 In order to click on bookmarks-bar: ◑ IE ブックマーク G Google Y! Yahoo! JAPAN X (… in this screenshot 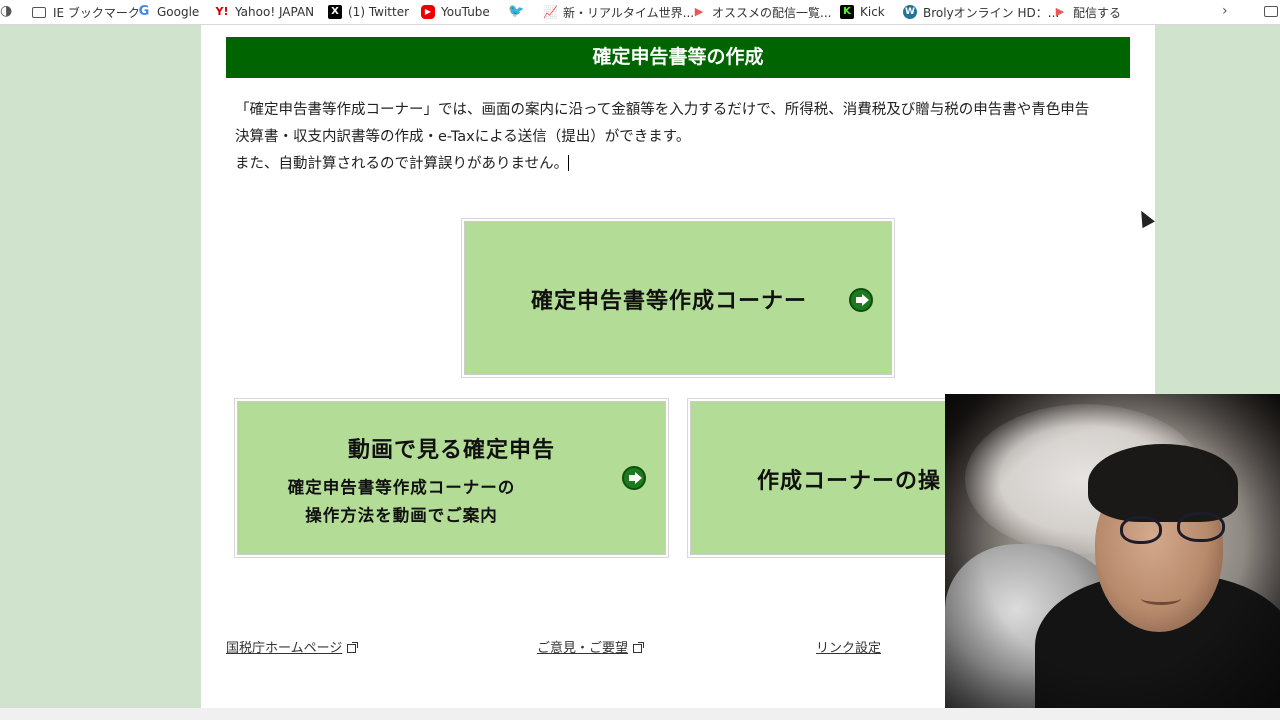, I will do `click(640, 12)`.